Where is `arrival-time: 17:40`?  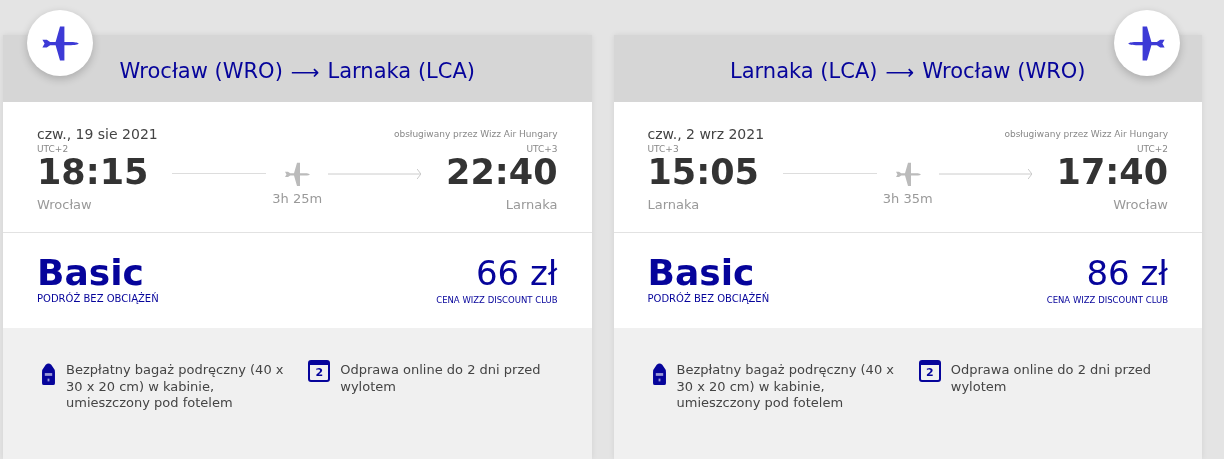 arrival-time: 17:40 is located at coordinates (1112, 172).